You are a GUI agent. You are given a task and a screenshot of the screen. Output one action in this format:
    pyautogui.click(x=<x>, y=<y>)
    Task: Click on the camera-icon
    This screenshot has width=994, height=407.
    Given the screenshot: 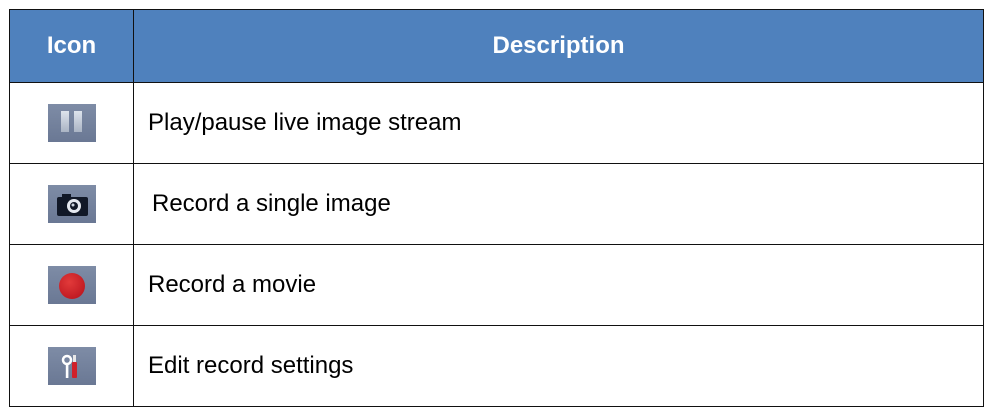 What is the action you would take?
    pyautogui.click(x=71, y=204)
    